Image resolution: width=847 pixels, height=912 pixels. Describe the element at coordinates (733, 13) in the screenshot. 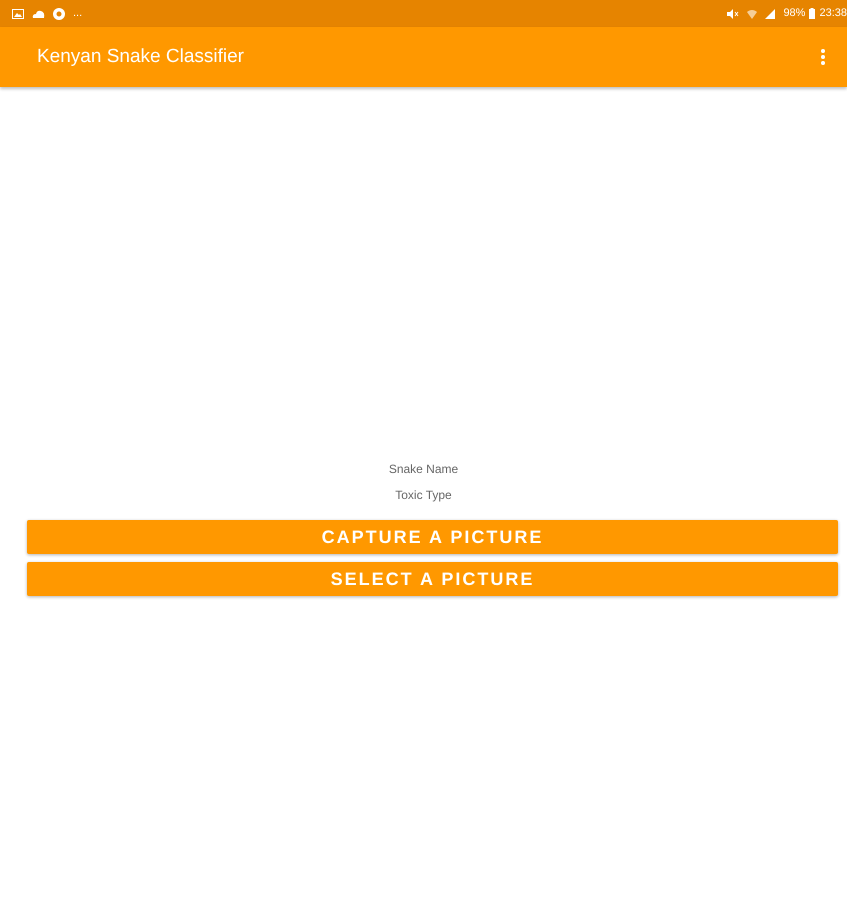

I see `mute-icon` at that location.